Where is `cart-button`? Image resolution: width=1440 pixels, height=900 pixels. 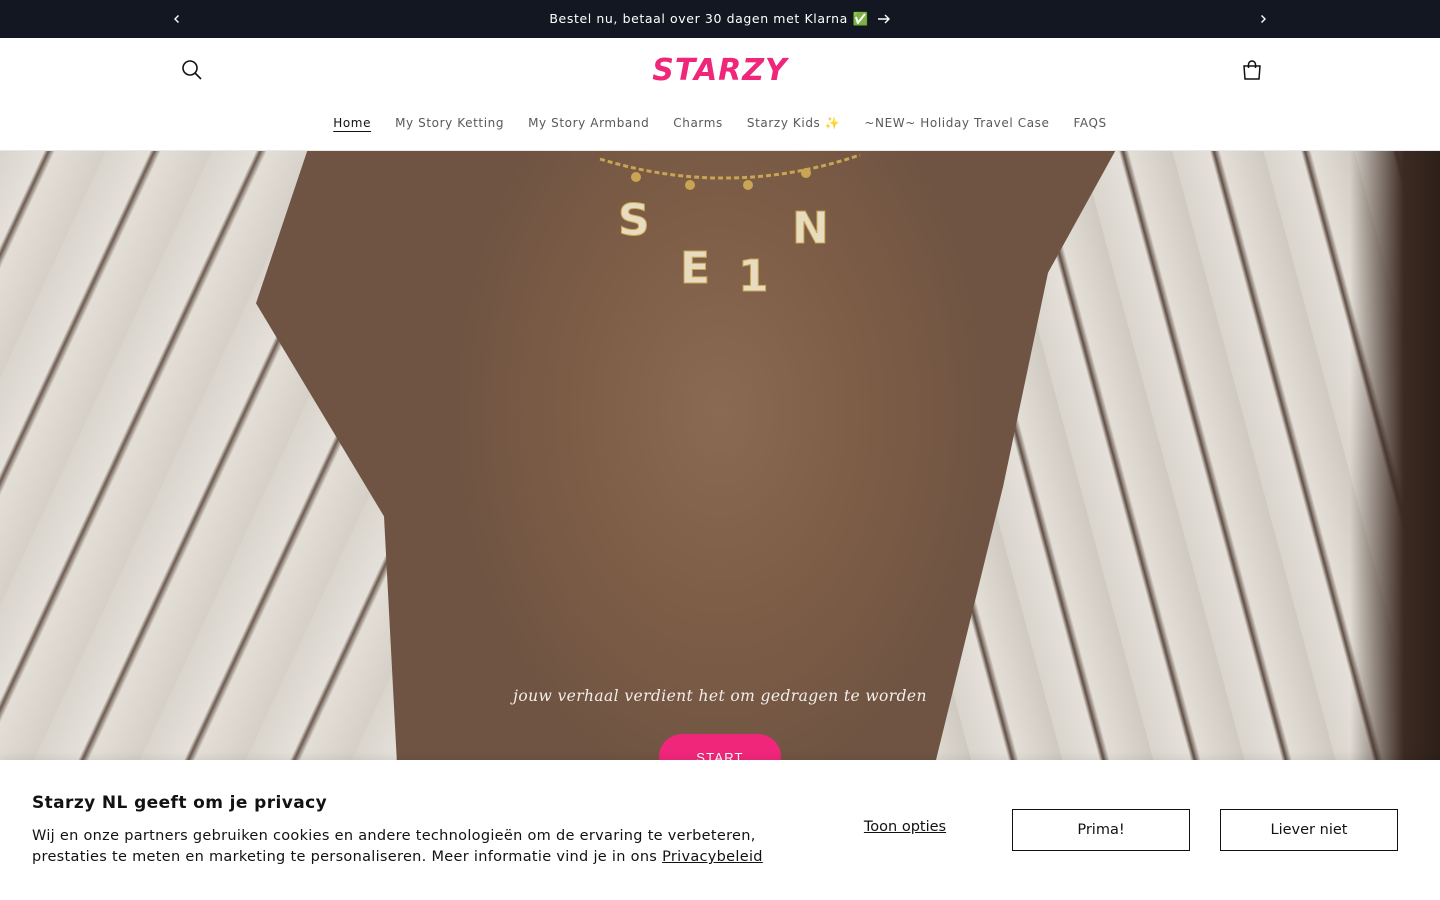
cart-button is located at coordinates (1252, 70).